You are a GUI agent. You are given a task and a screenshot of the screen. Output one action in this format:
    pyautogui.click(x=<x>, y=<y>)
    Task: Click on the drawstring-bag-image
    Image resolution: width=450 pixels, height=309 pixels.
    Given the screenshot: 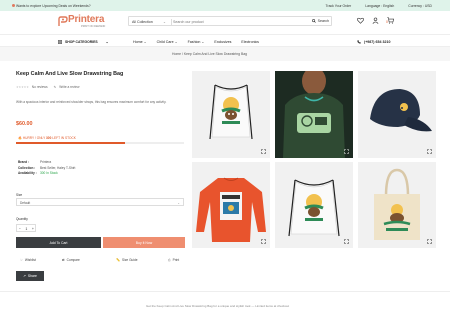 What is the action you would take?
    pyautogui.click(x=231, y=114)
    